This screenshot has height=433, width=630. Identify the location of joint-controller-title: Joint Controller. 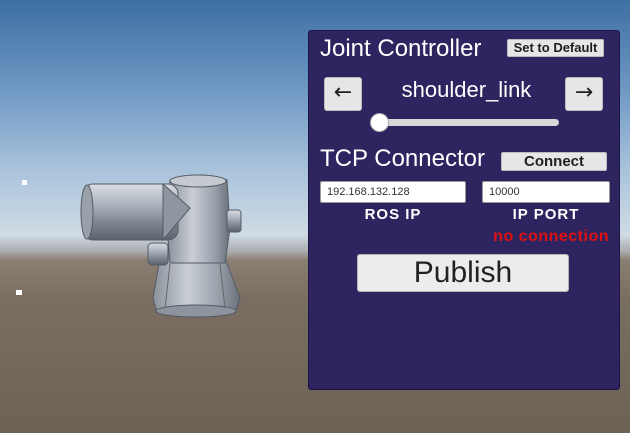
(401, 48).